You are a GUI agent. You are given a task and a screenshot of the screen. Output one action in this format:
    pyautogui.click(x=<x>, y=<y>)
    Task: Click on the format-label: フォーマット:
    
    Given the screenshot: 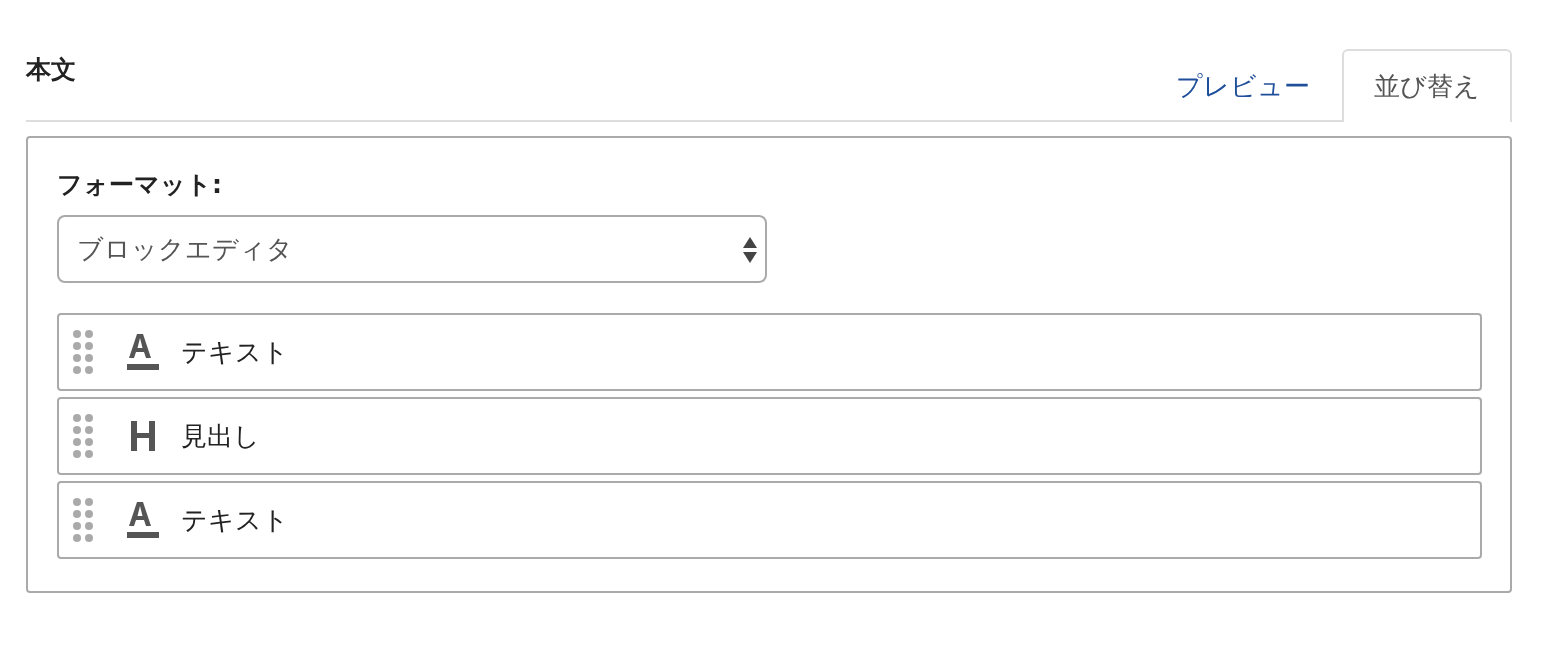 What is the action you would take?
    pyautogui.click(x=140, y=185)
    